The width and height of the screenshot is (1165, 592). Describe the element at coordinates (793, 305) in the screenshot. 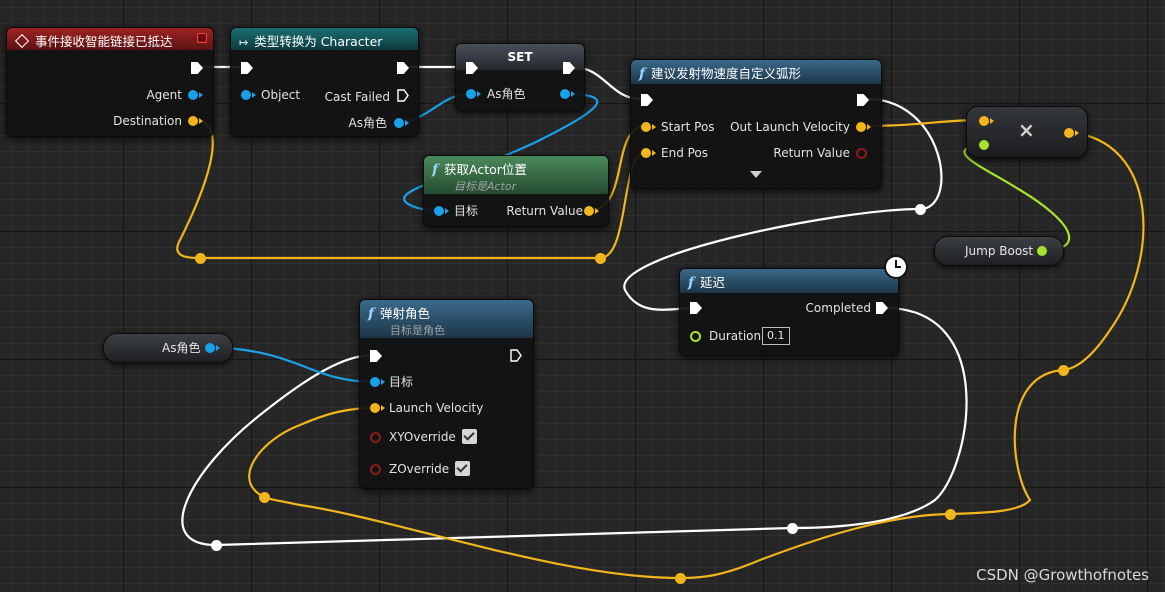

I see `delay-node: f 延迟 Completed Duration 0.1` at that location.